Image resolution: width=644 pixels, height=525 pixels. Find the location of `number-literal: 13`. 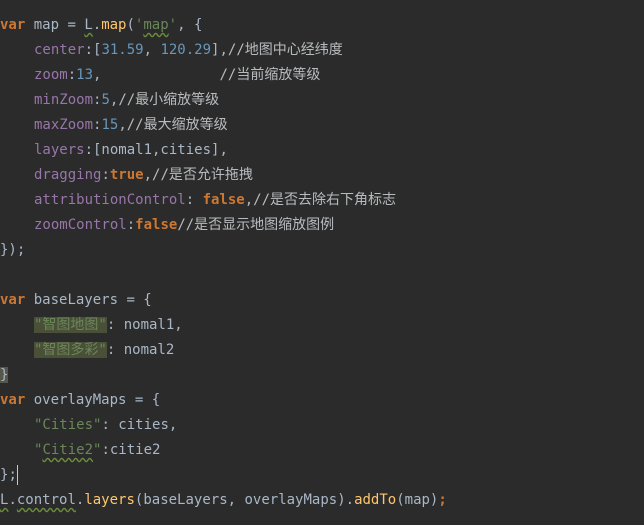

number-literal: 13 is located at coordinates (85, 75).